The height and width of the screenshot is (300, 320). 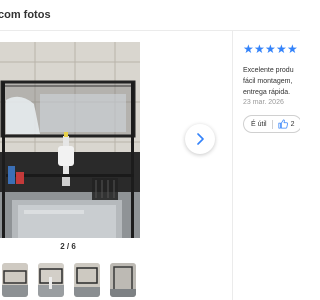 I want to click on star-rating: ★★★★★, so click(x=270, y=49).